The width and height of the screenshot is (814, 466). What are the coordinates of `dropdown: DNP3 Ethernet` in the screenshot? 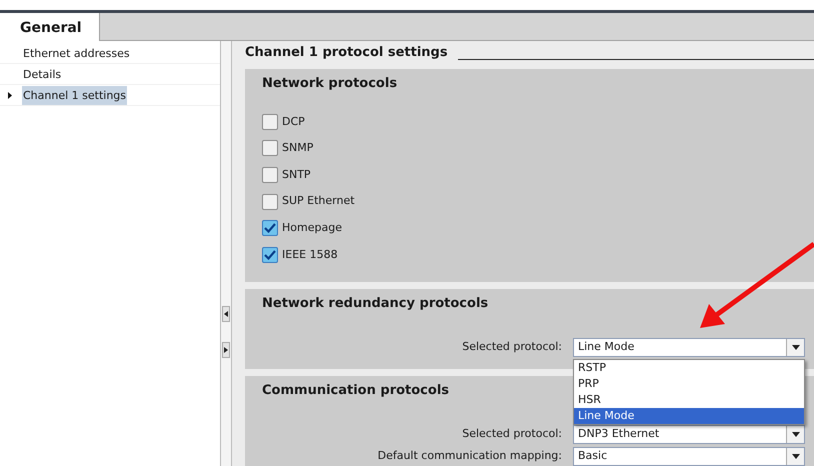 It's located at (689, 434).